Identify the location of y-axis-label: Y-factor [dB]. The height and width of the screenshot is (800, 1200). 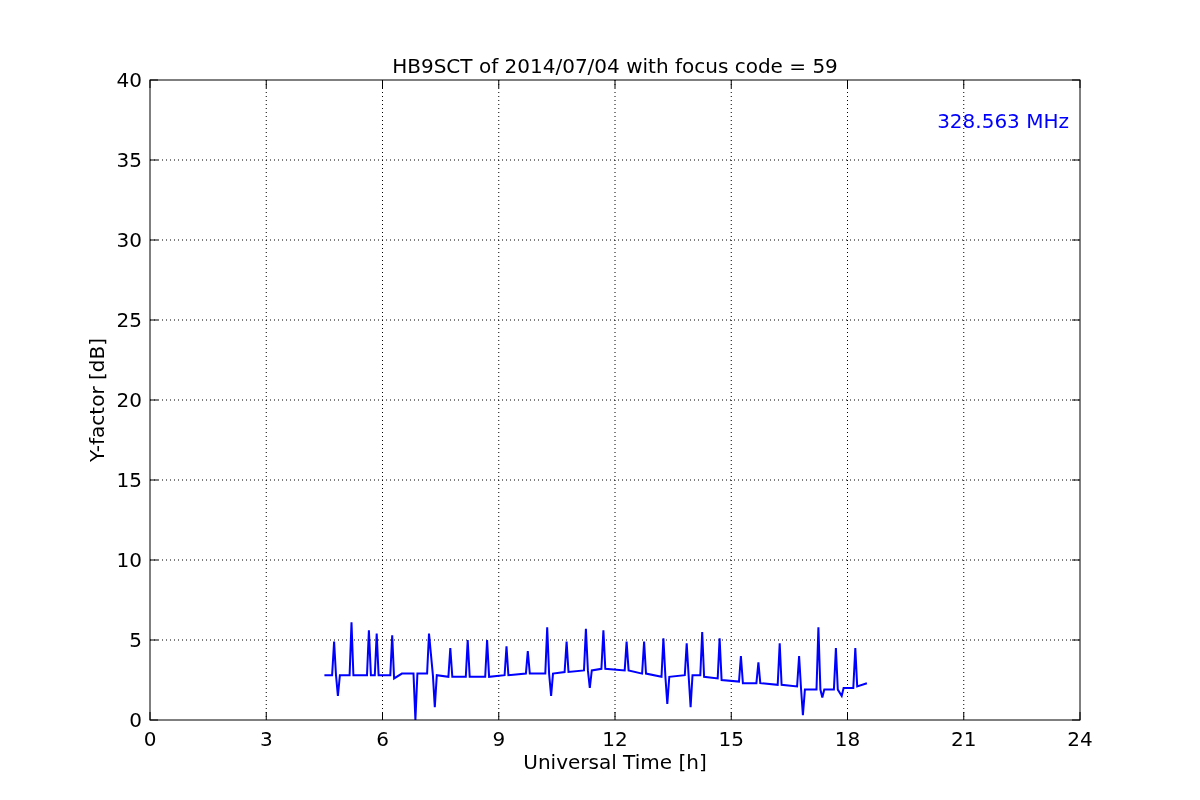
(97, 400).